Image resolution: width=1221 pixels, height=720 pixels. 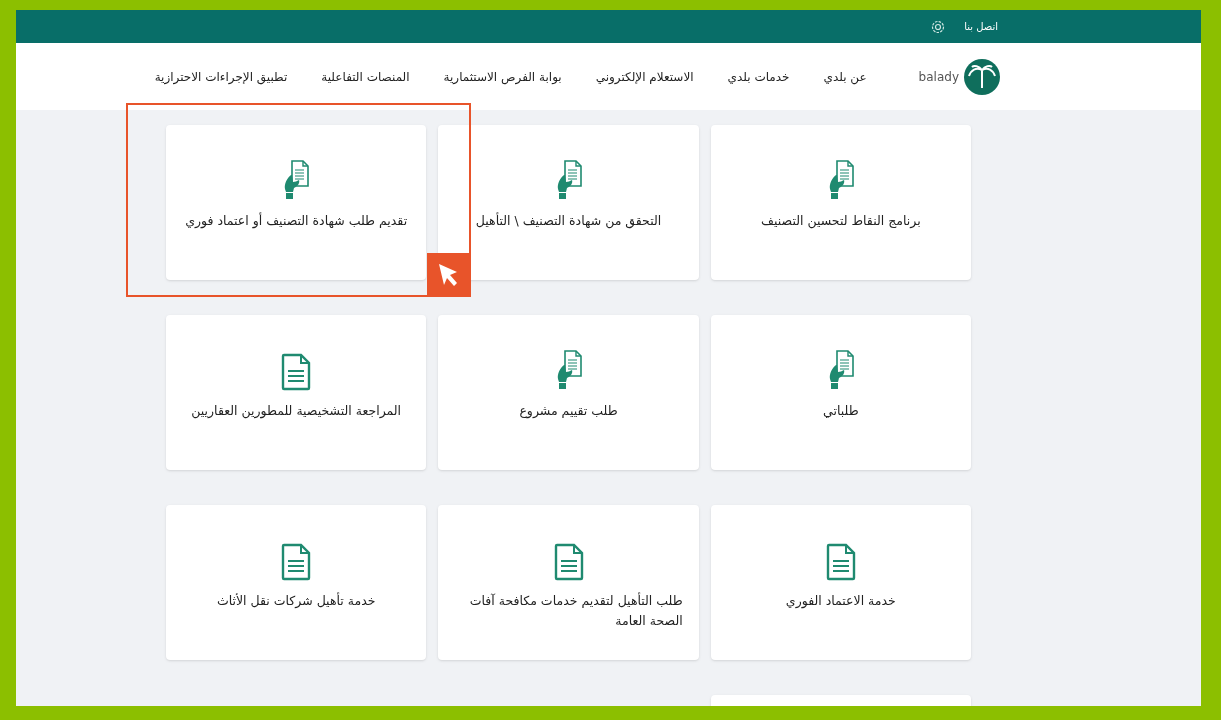 What do you see at coordinates (840, 601) in the screenshot?
I see `service-title: خدمة الاعتماد الفوري` at bounding box center [840, 601].